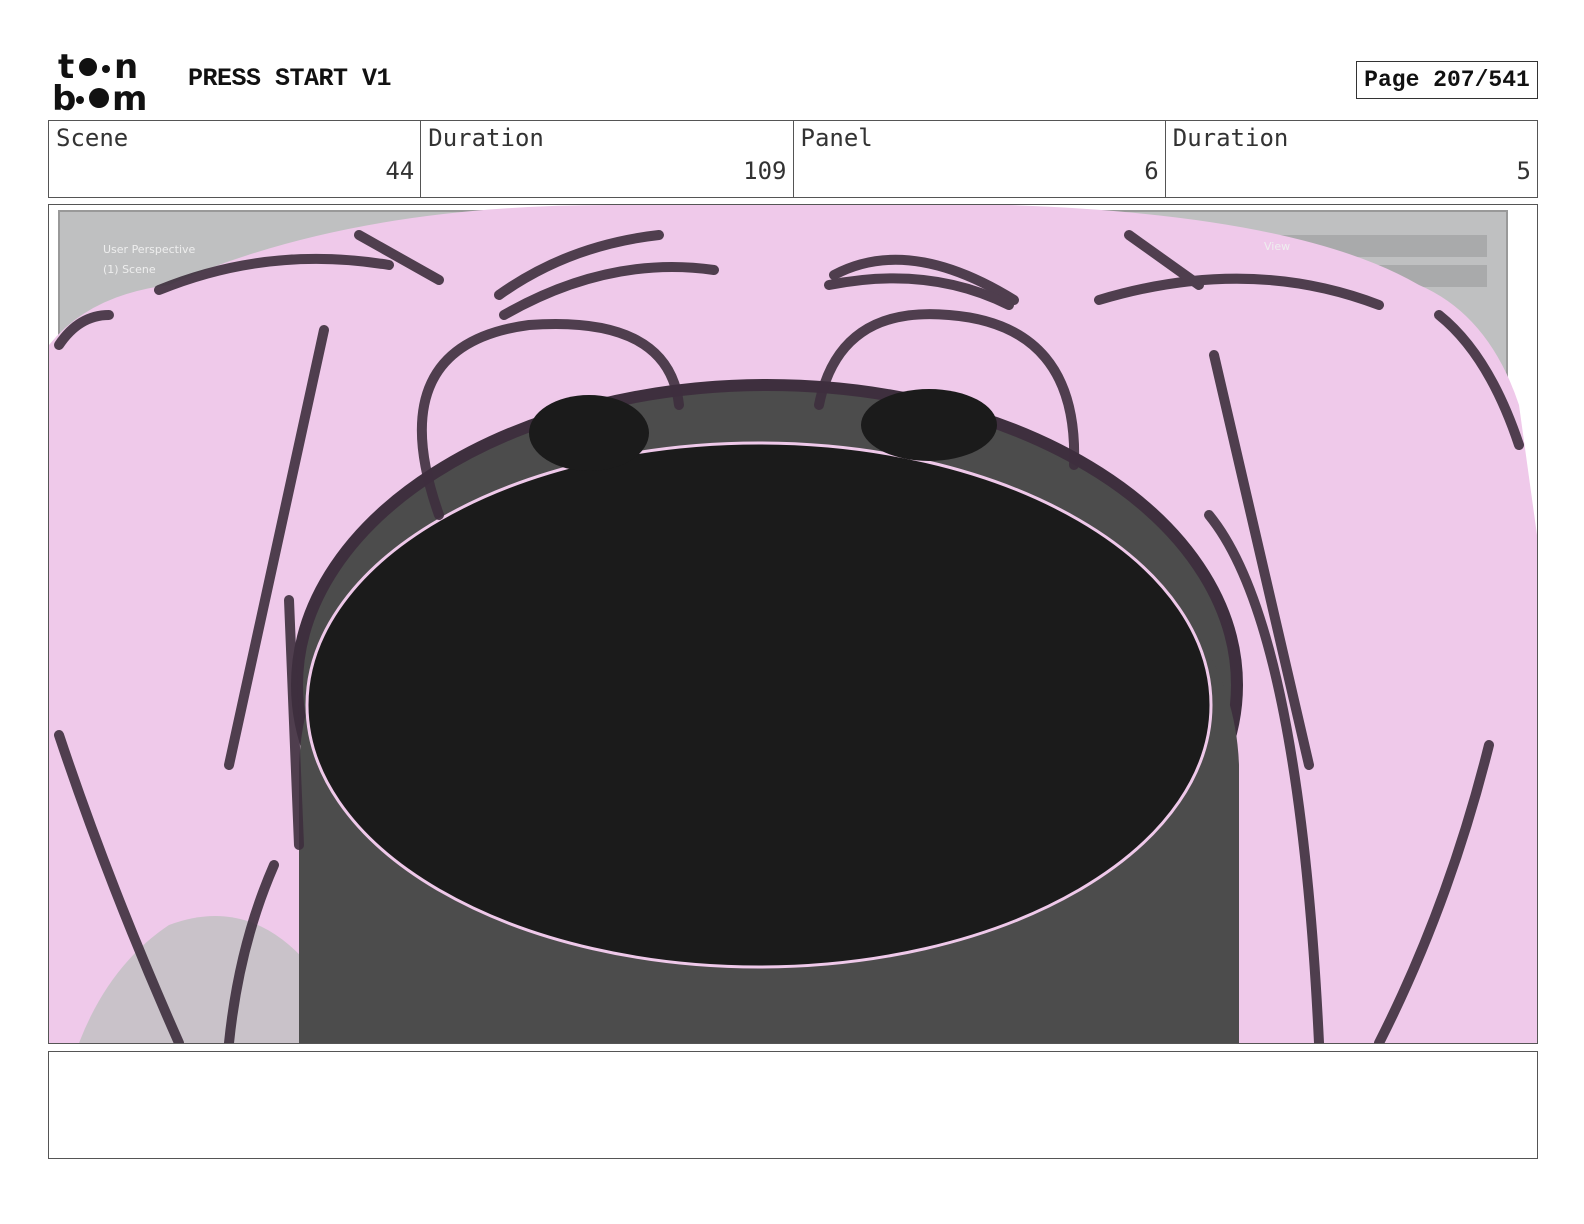  What do you see at coordinates (836, 138) in the screenshot?
I see `panel-label: Panel` at bounding box center [836, 138].